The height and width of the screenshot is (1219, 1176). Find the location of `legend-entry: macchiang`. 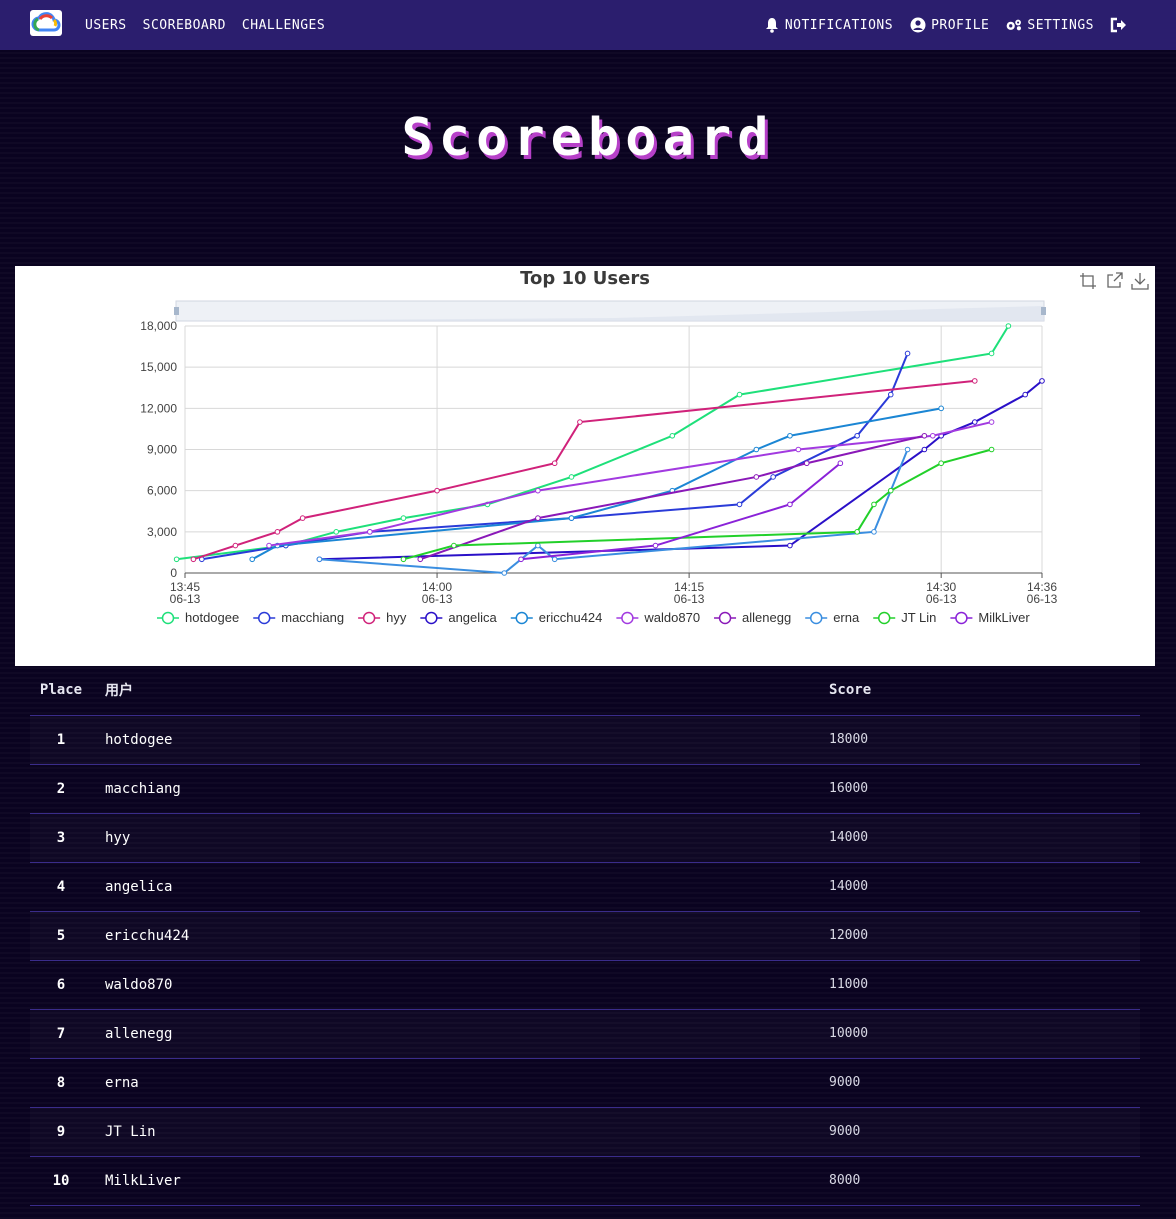

legend-entry: macchiang is located at coordinates (312, 617).